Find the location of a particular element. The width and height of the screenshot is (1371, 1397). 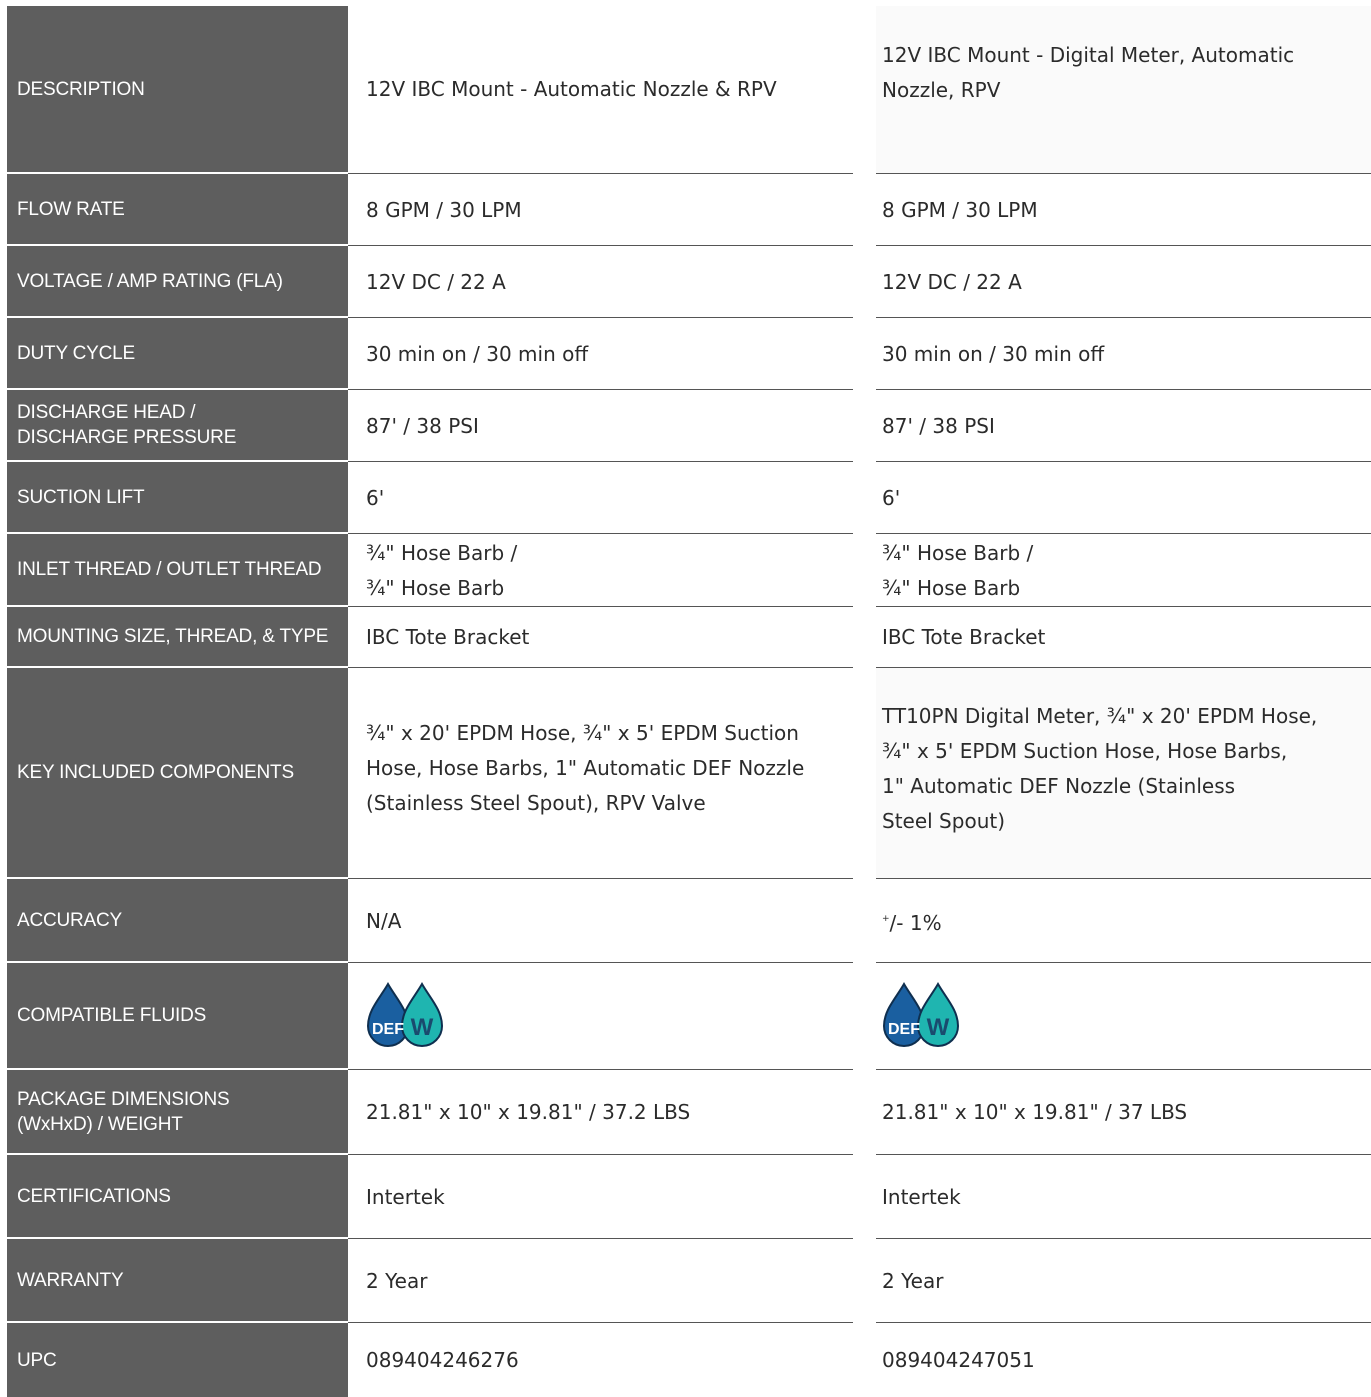

value-cell-col-a: 21.81" x 10" x 19.81" / 37.2 LBS is located at coordinates (528, 1112).